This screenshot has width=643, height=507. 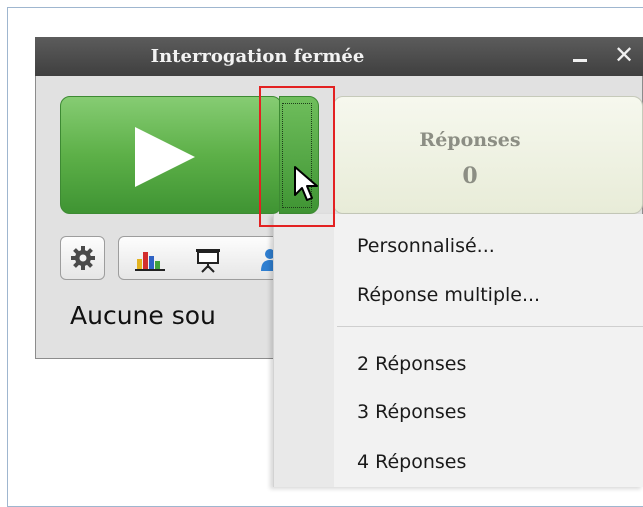 I want to click on start-button, so click(x=171, y=155).